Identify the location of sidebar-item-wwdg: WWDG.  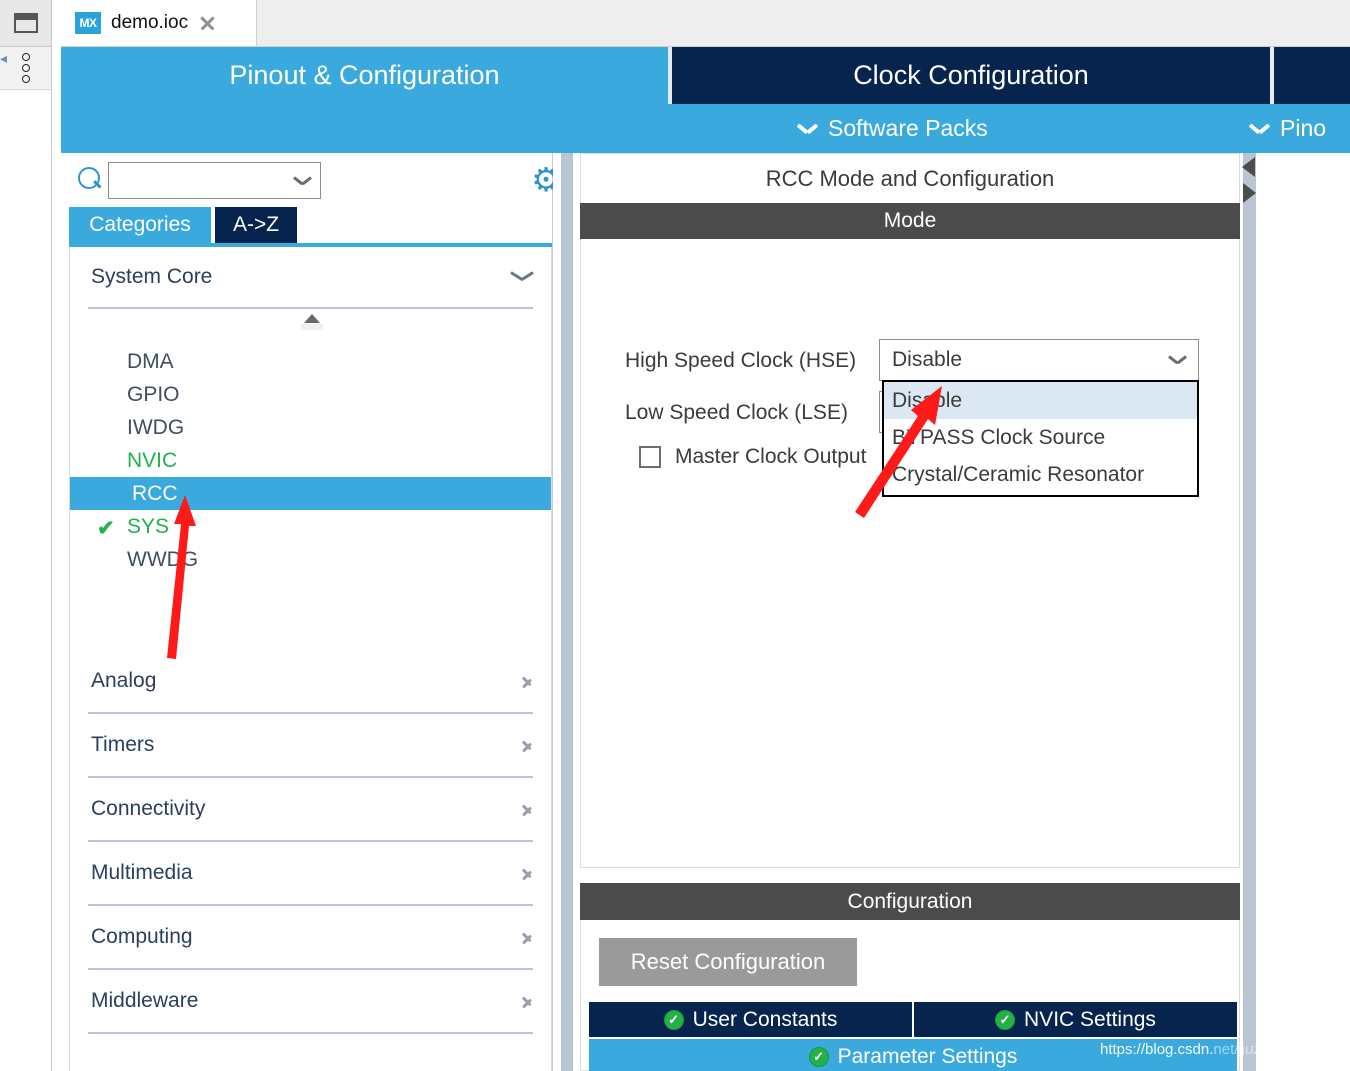
(310, 559).